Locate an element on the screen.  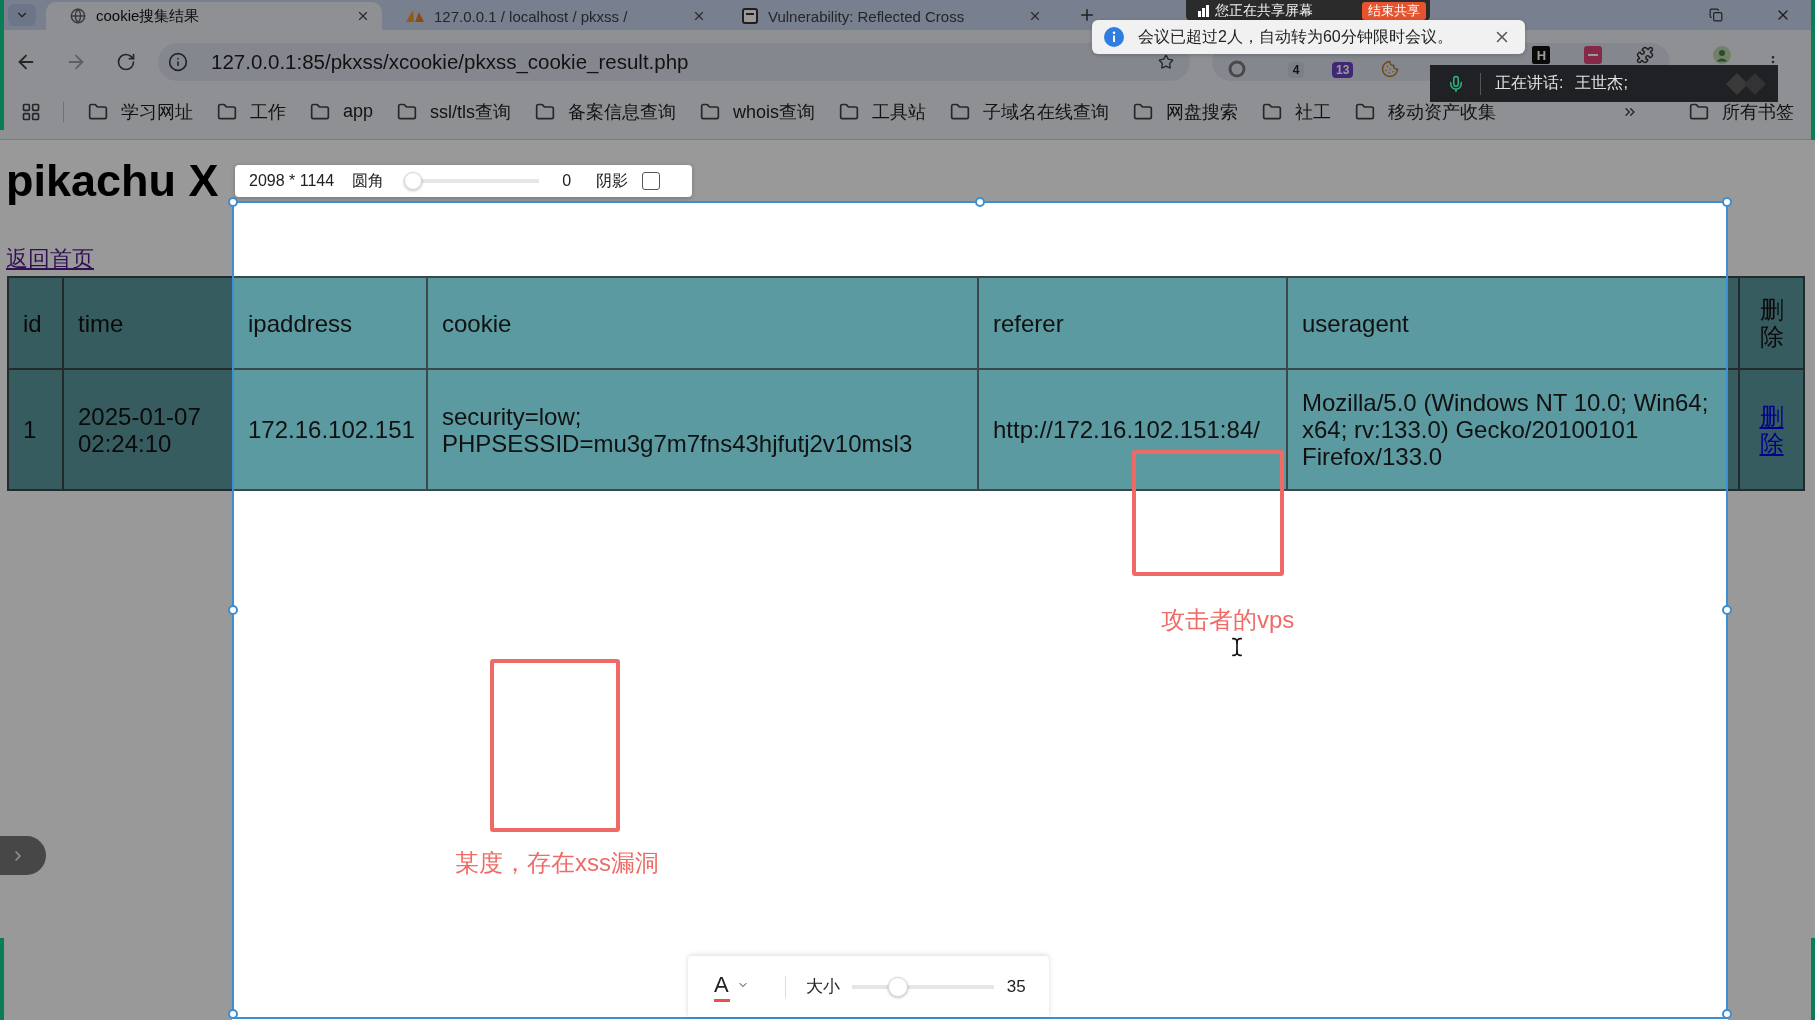
bookmark-item: ssl/tls查询 is located at coordinates (454, 111).